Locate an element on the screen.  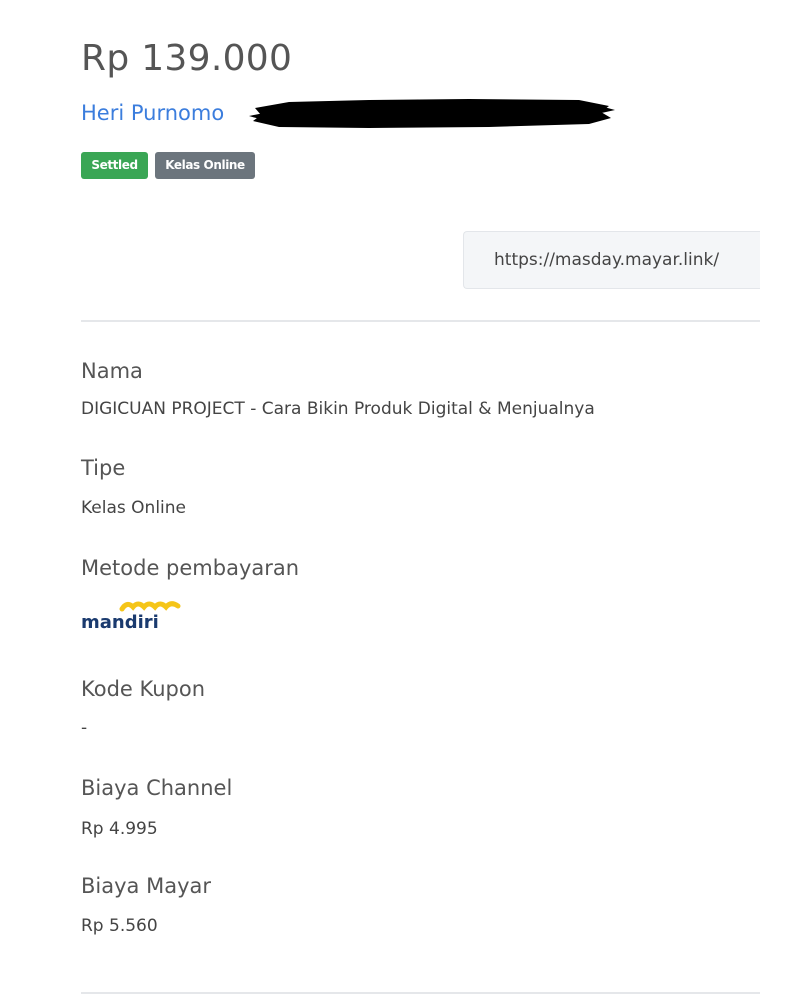
transaction-amount: Rp 139.000 is located at coordinates (187, 58).